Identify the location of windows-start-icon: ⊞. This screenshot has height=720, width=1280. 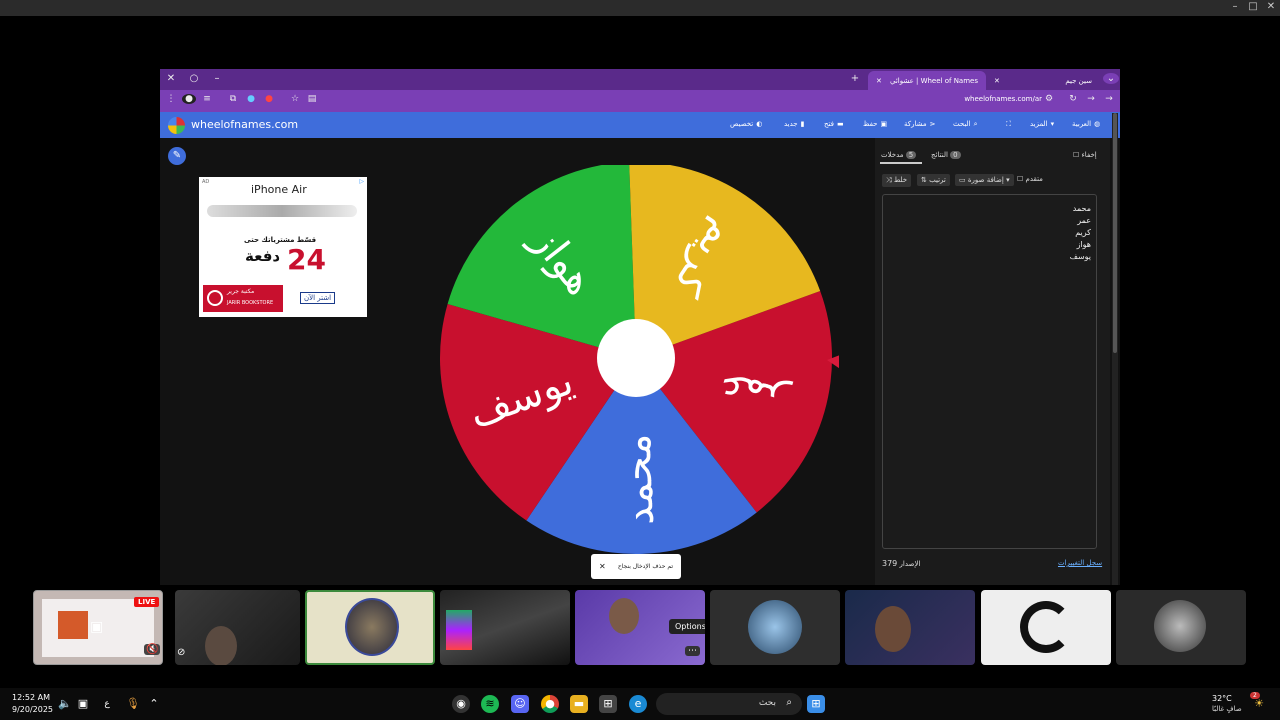
(816, 704).